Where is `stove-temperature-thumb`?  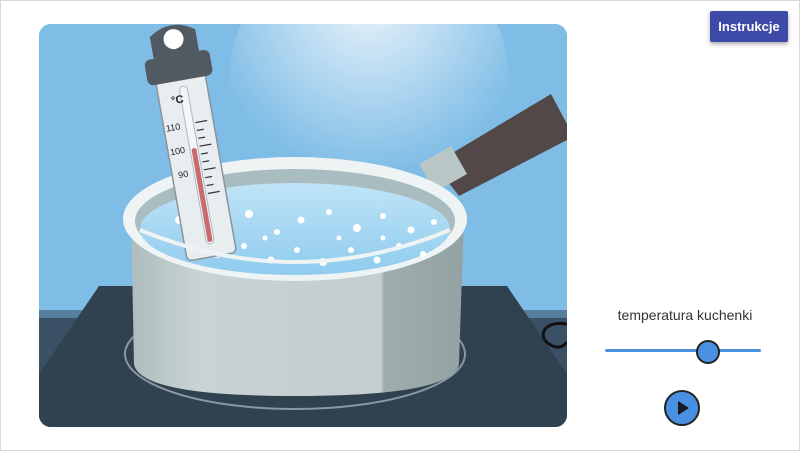
stove-temperature-thumb is located at coordinates (707, 352).